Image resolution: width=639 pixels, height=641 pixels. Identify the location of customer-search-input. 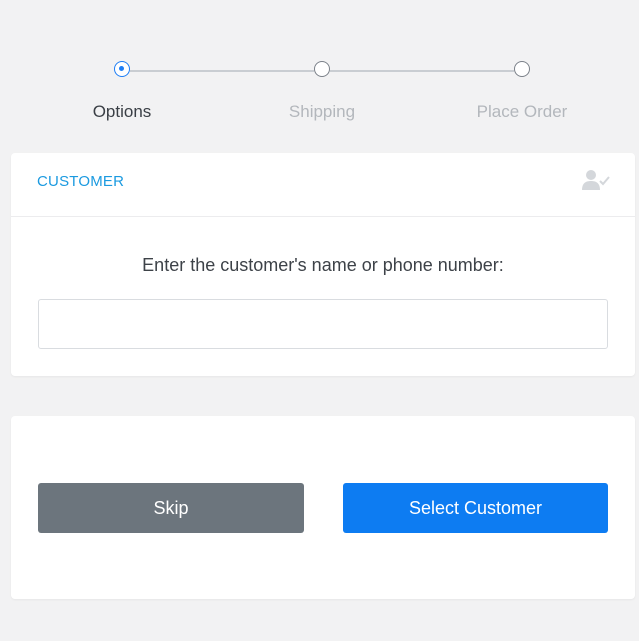
(323, 324).